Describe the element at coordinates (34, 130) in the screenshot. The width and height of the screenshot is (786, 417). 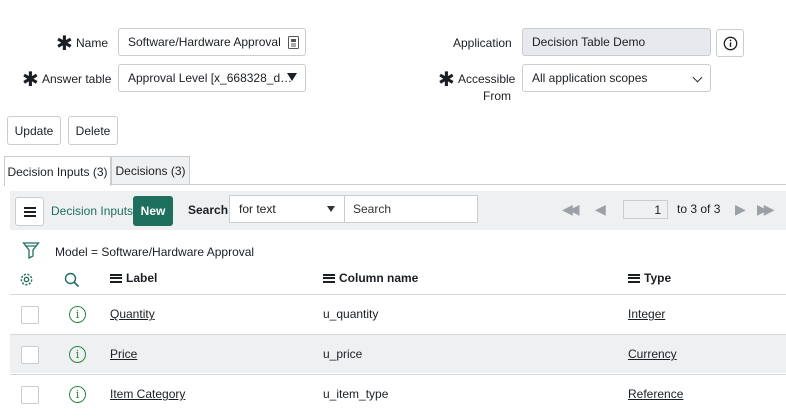
I see `update-button: Update` at that location.